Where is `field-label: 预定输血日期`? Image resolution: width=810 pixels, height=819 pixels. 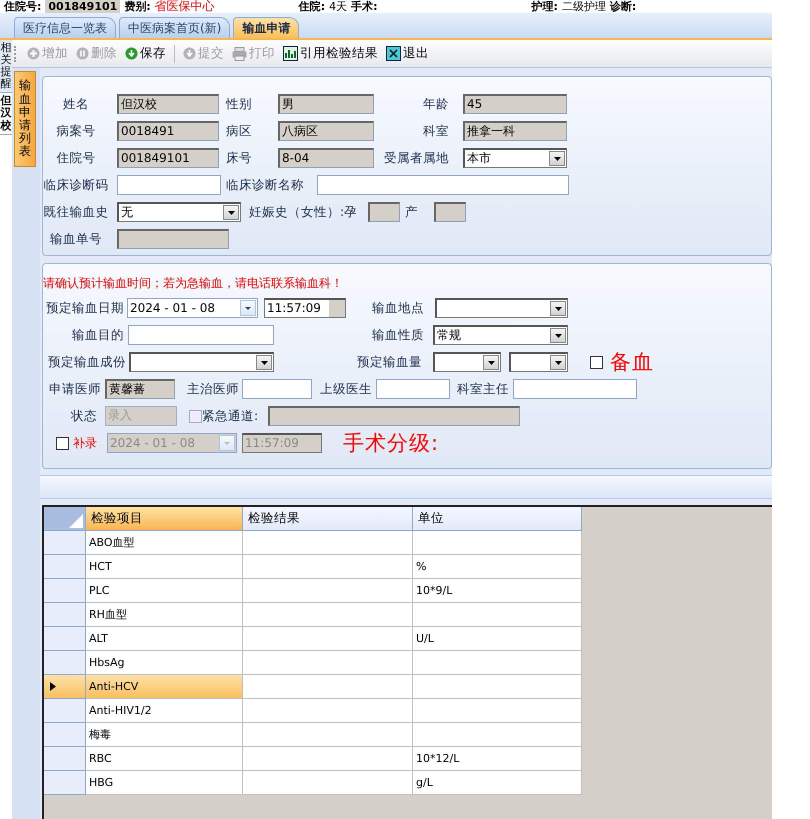 field-label: 预定输血日期 is located at coordinates (84, 308).